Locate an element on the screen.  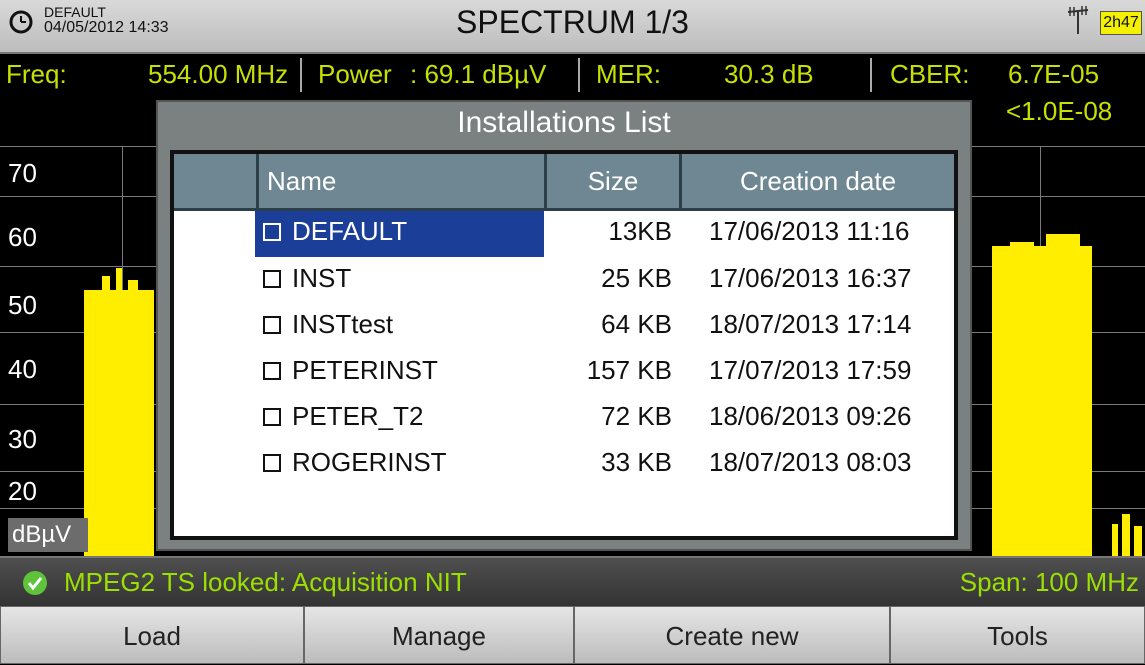
installation-date: 18/07/2013 17:14 is located at coordinates (810, 324).